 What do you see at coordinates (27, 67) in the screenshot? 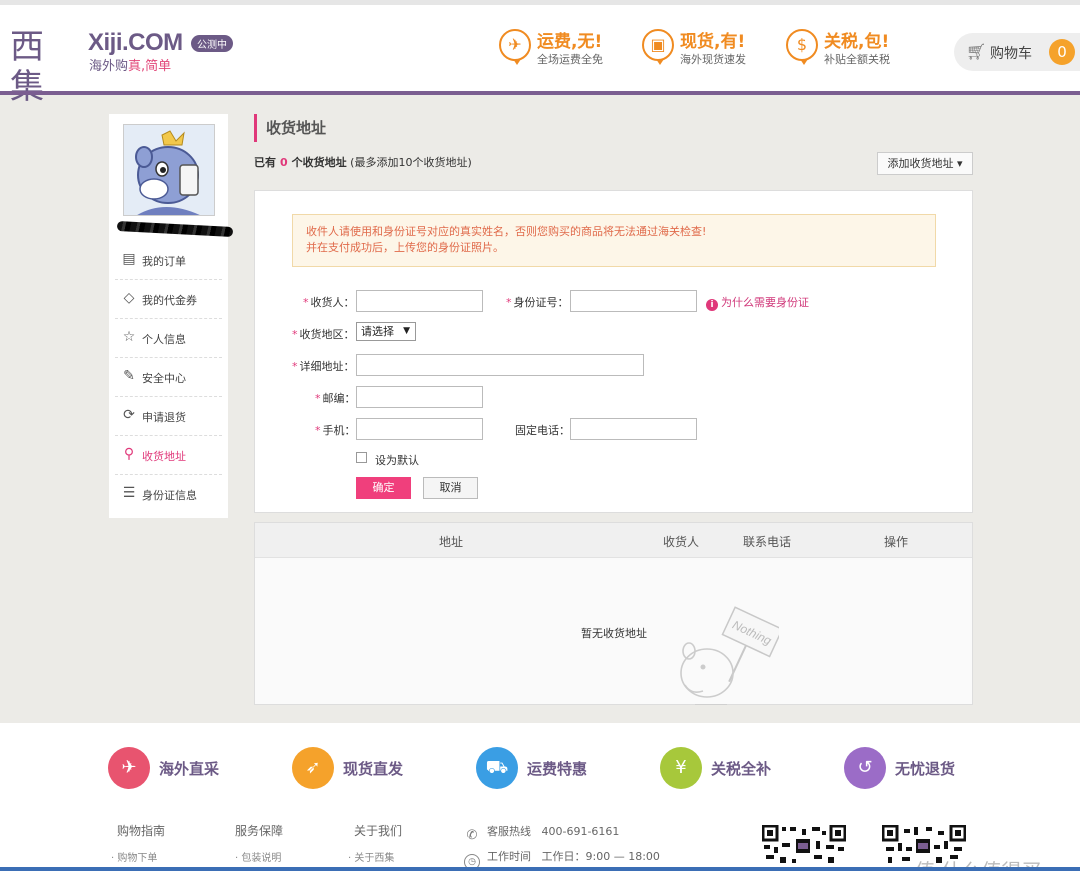
I see `logo-chinese: 西集` at bounding box center [27, 67].